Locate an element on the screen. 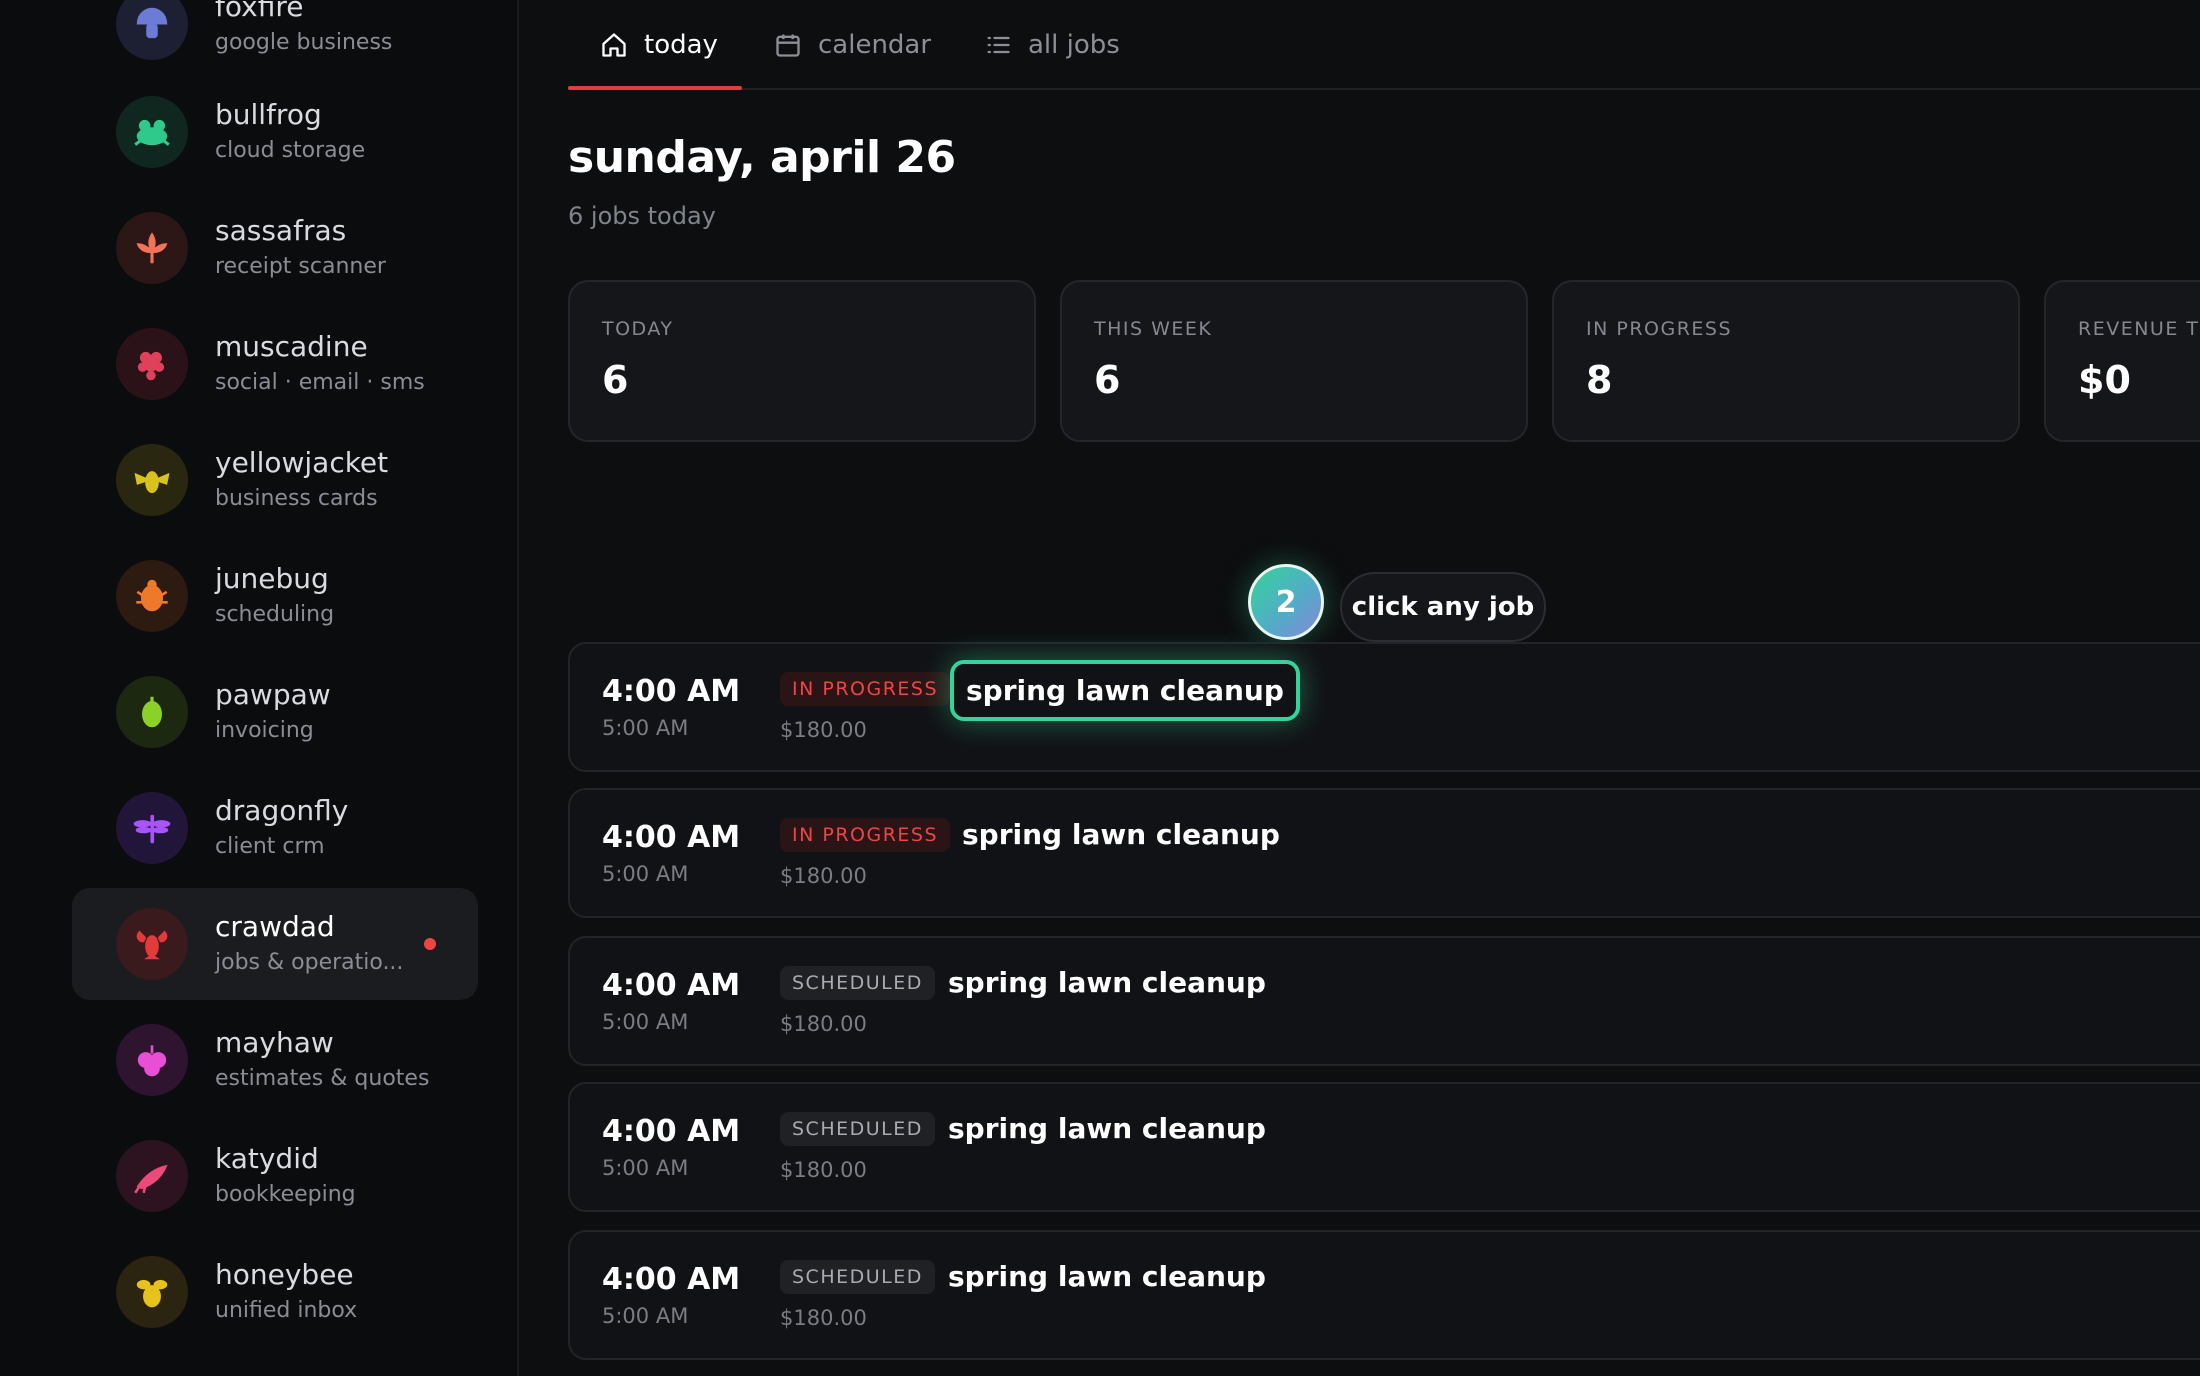  page-title: sunday, april 26 is located at coordinates (762, 157).